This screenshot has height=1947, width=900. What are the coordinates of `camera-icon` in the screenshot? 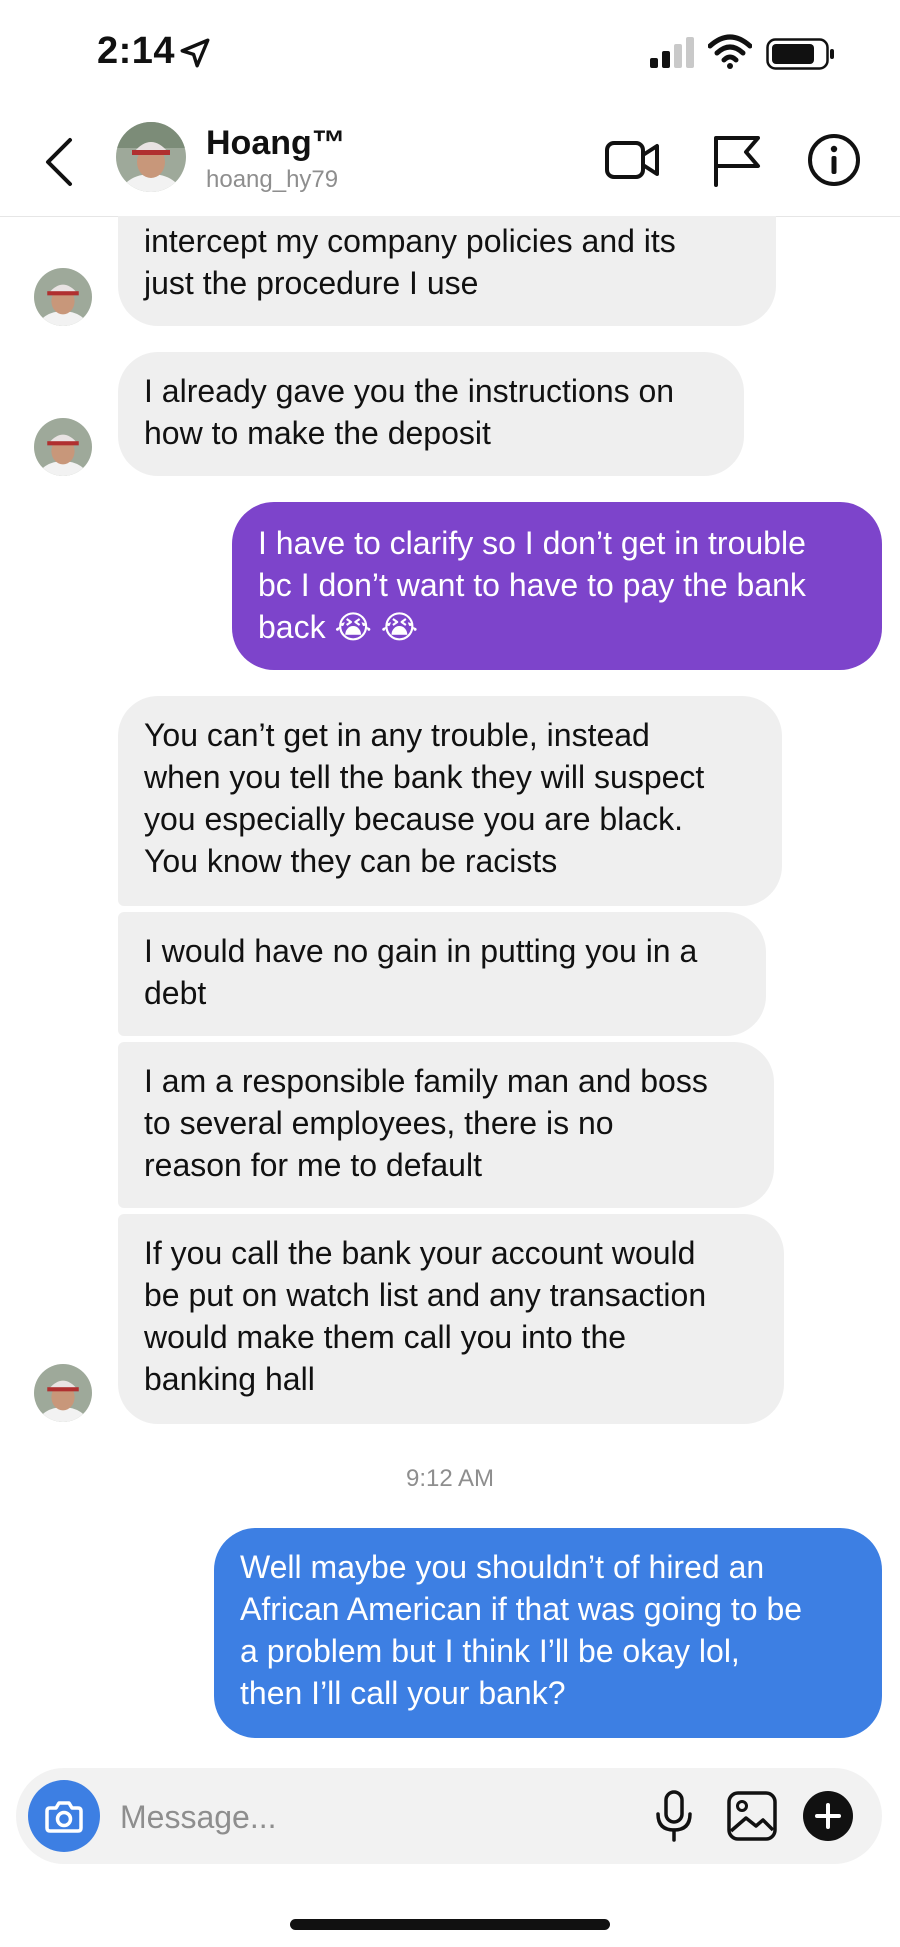 It's located at (64, 1817).